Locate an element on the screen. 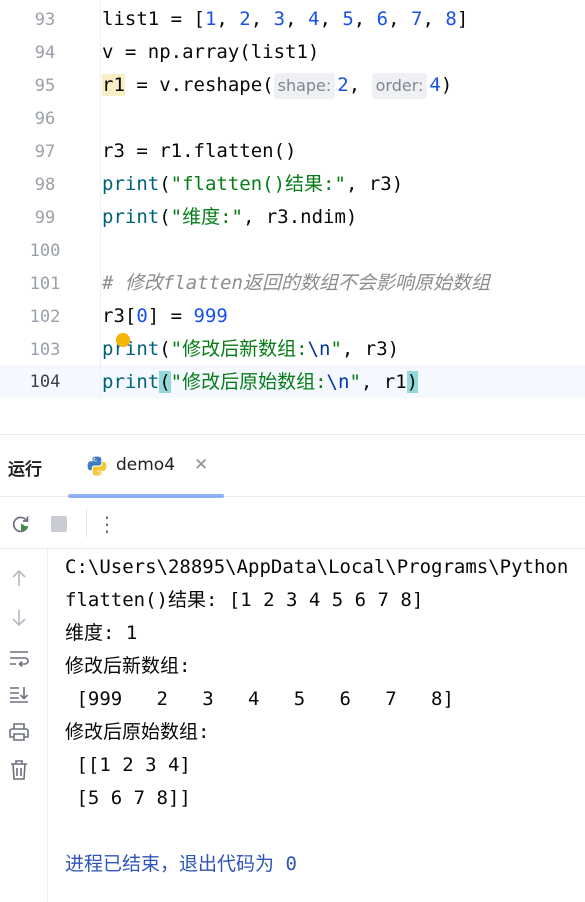  number-literal: 5 is located at coordinates (348, 19).